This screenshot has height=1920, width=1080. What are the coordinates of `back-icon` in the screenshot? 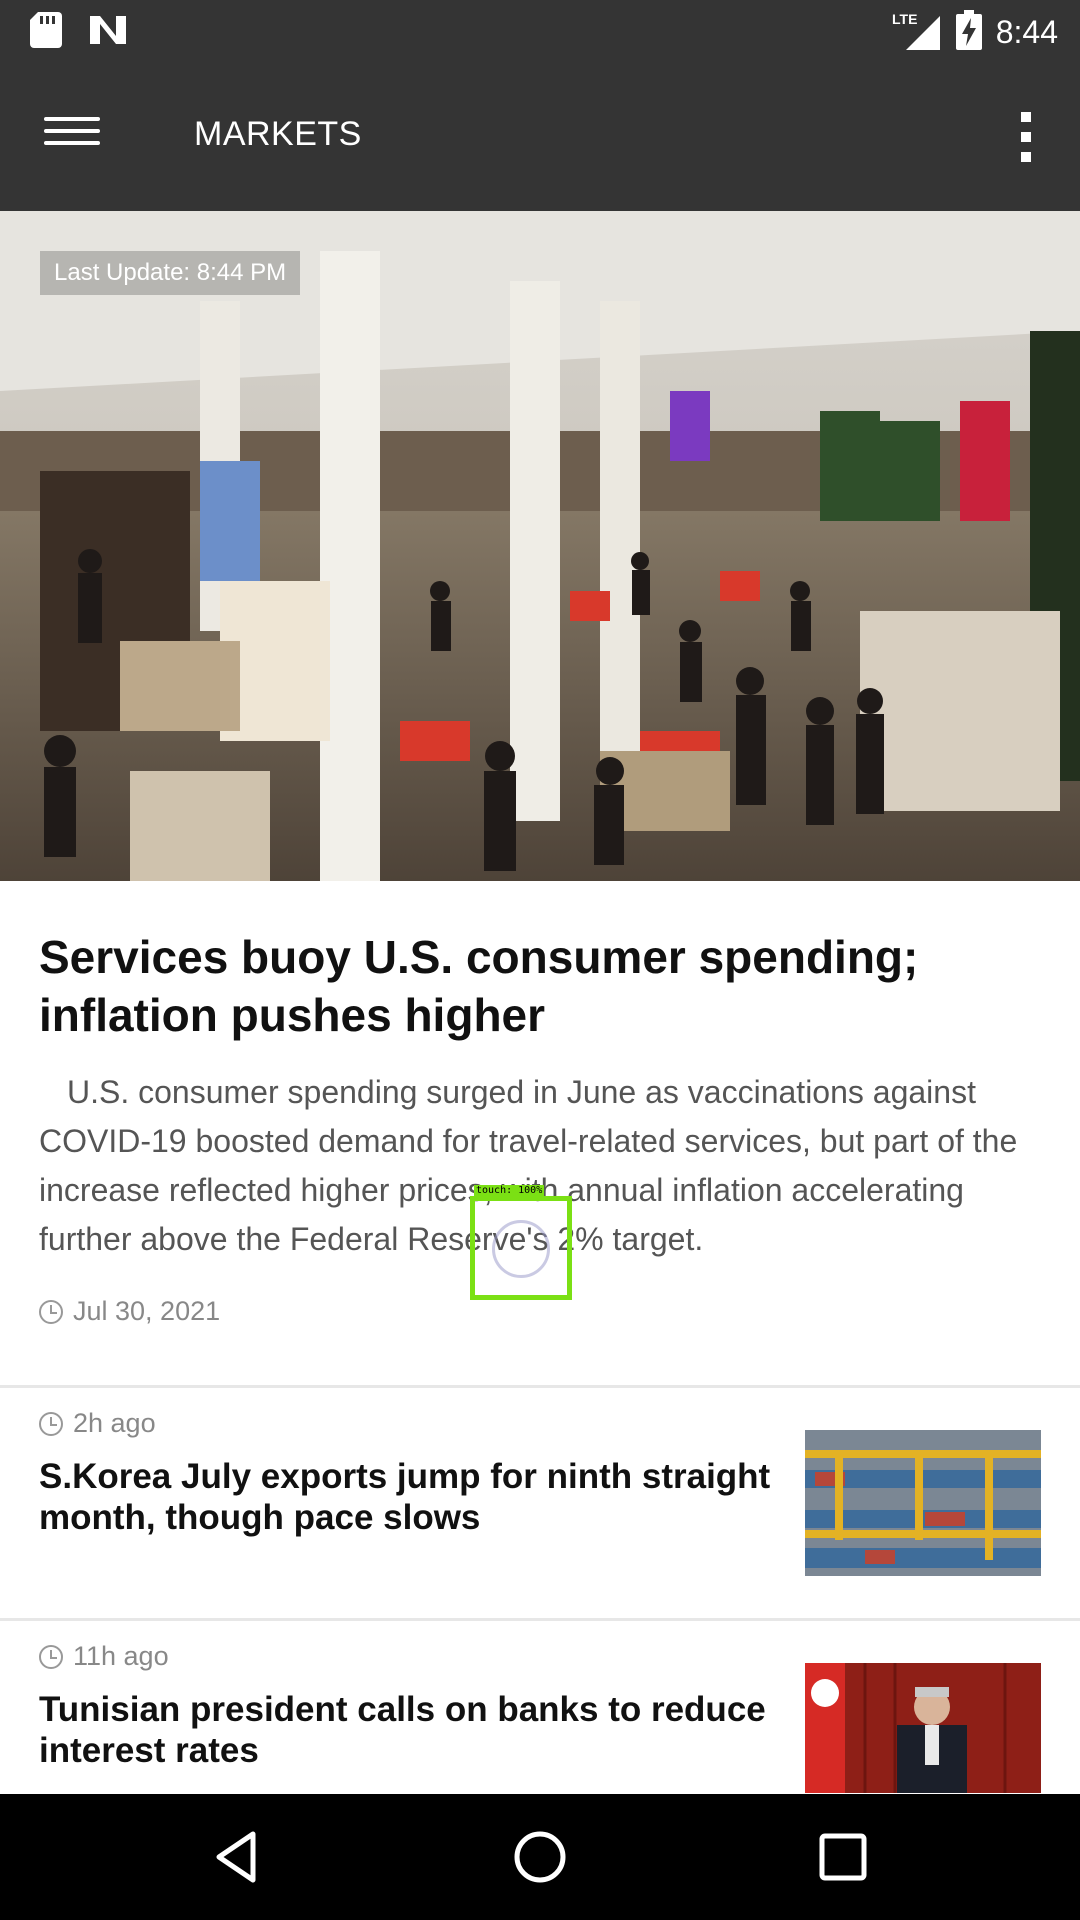 It's located at (238, 1857).